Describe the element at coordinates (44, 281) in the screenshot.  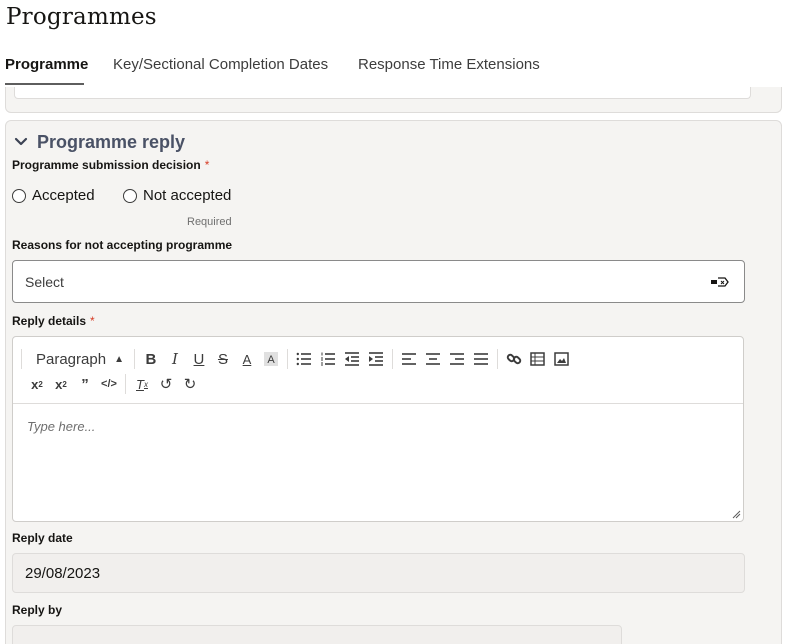
I see `reasons-select-placeholder: Select` at that location.